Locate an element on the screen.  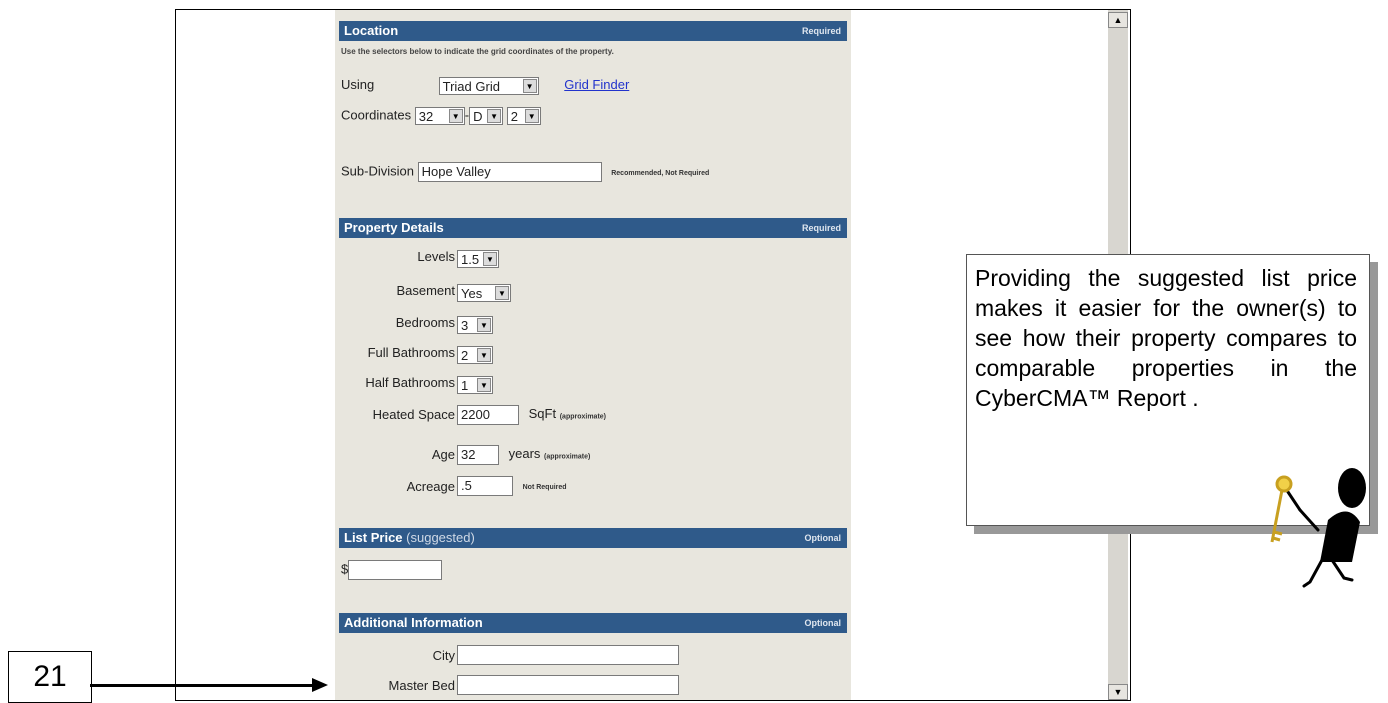
additional-info-header: Additional Information Optional is located at coordinates (593, 623).